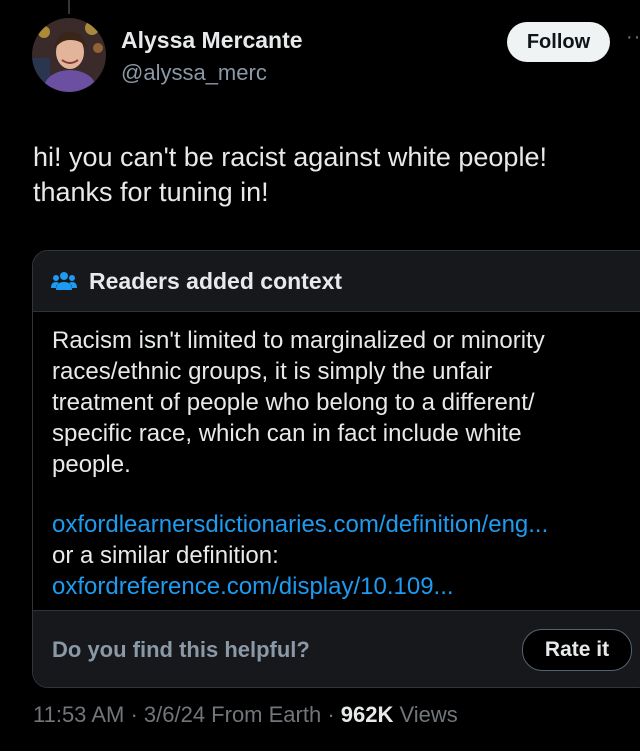  Describe the element at coordinates (633, 37) in the screenshot. I see `more-horizontal-icon: ··` at that location.